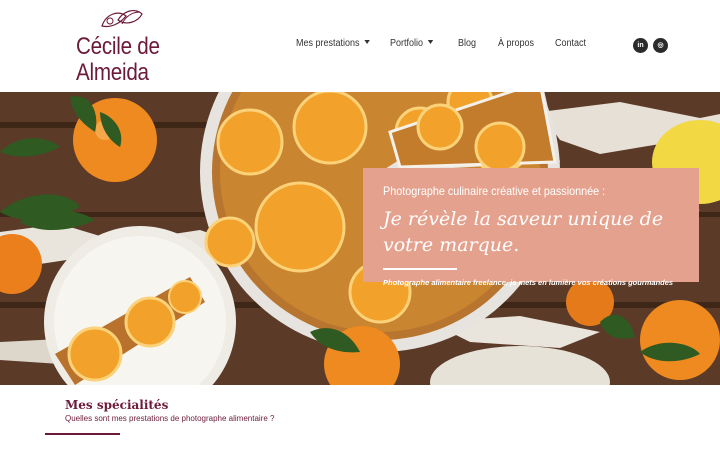  What do you see at coordinates (112, 72) in the screenshot?
I see `logo-text-line2: Almeida` at bounding box center [112, 72].